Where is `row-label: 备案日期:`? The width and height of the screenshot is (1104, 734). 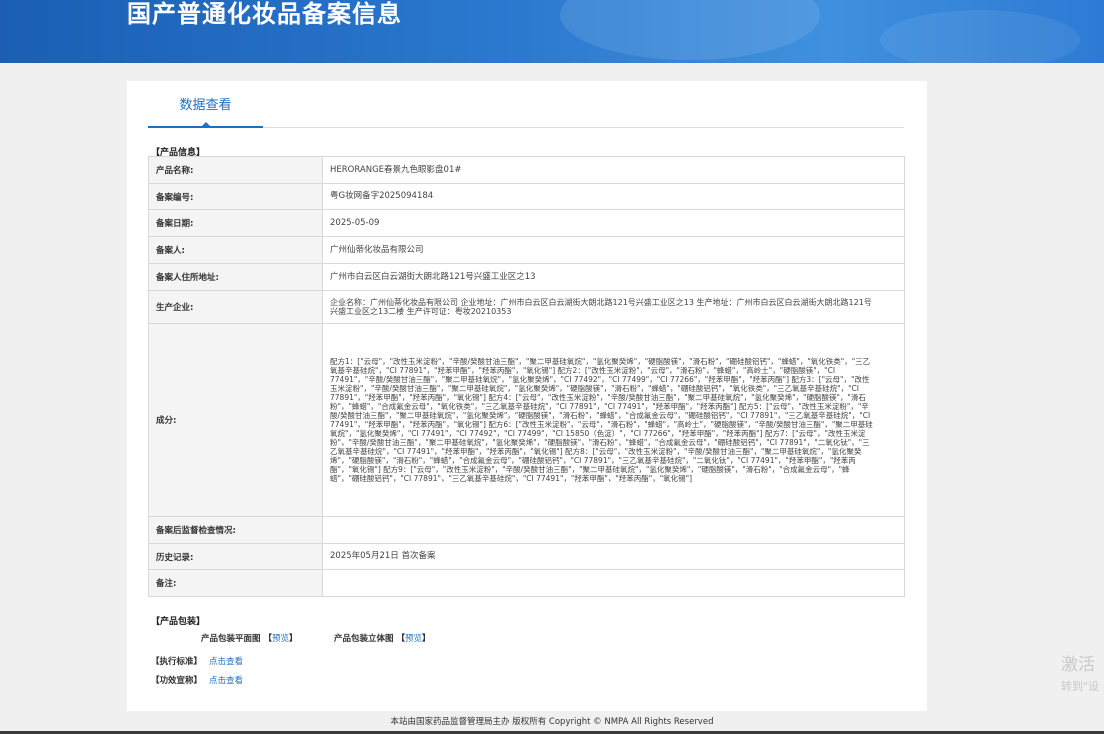
row-label: 备案日期: is located at coordinates (235, 223).